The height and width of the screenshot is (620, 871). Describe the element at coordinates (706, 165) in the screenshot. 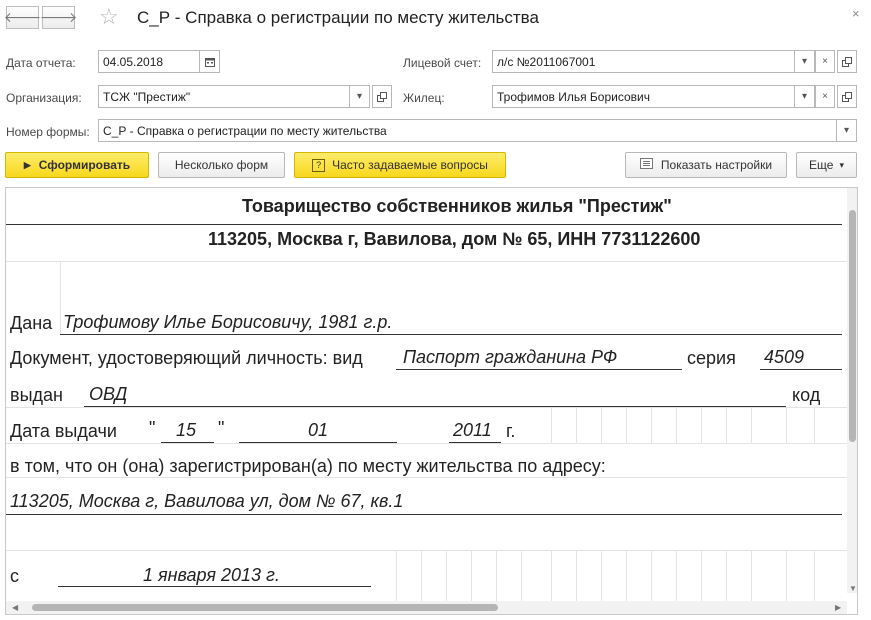

I see `show-settings-button: Показать настройки` at that location.